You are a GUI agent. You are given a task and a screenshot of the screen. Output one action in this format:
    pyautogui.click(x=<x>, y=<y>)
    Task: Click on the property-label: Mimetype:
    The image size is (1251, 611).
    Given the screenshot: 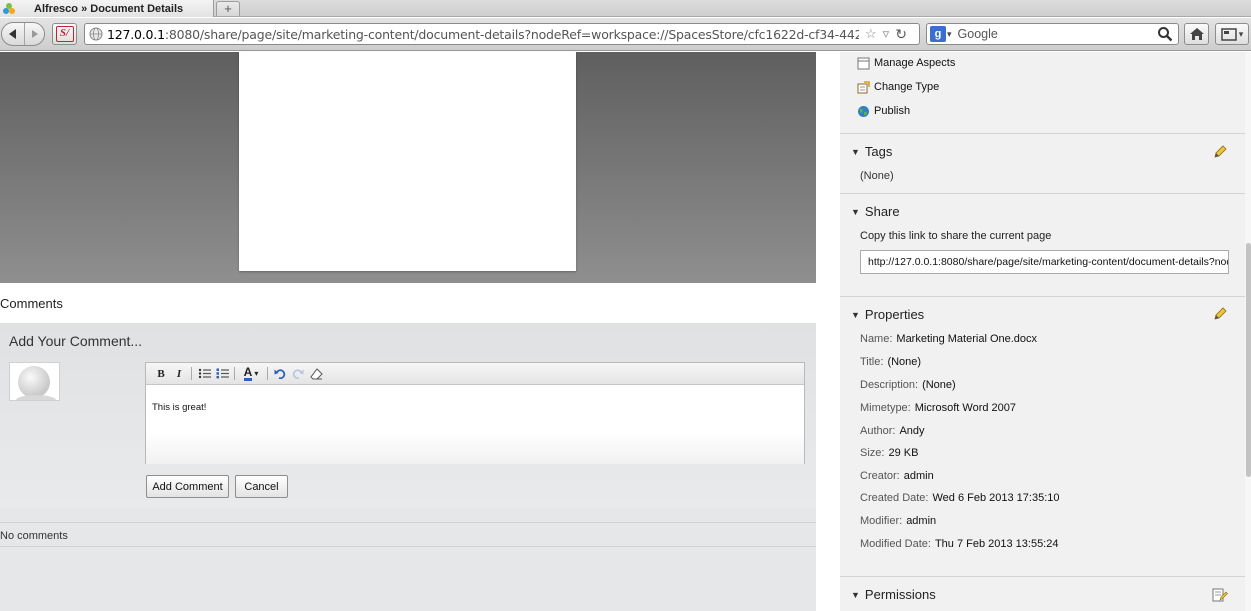 What is the action you would take?
    pyautogui.click(x=885, y=408)
    